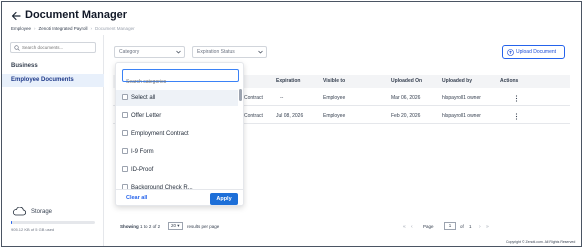 This screenshot has width=583, height=248. What do you see at coordinates (406, 116) in the screenshot?
I see `uploaded-on-cell: Feb 20, 2026` at bounding box center [406, 116].